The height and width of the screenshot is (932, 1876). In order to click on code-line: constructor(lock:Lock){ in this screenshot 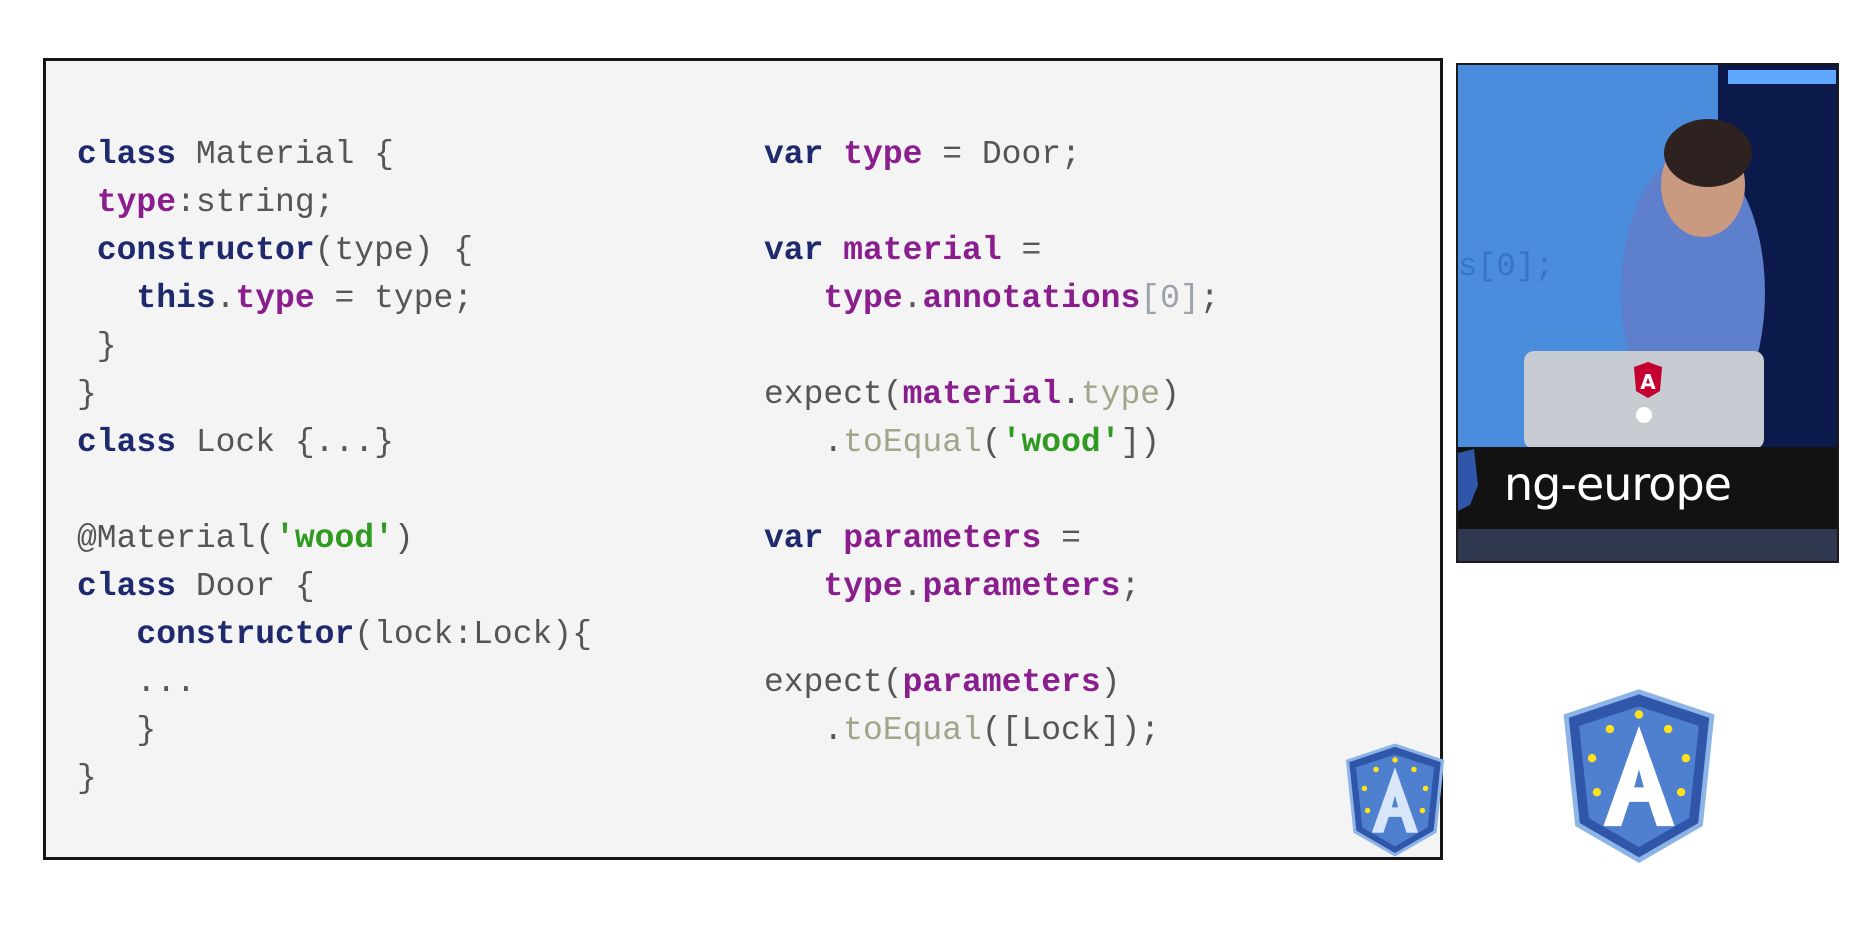, I will do `click(334, 635)`.